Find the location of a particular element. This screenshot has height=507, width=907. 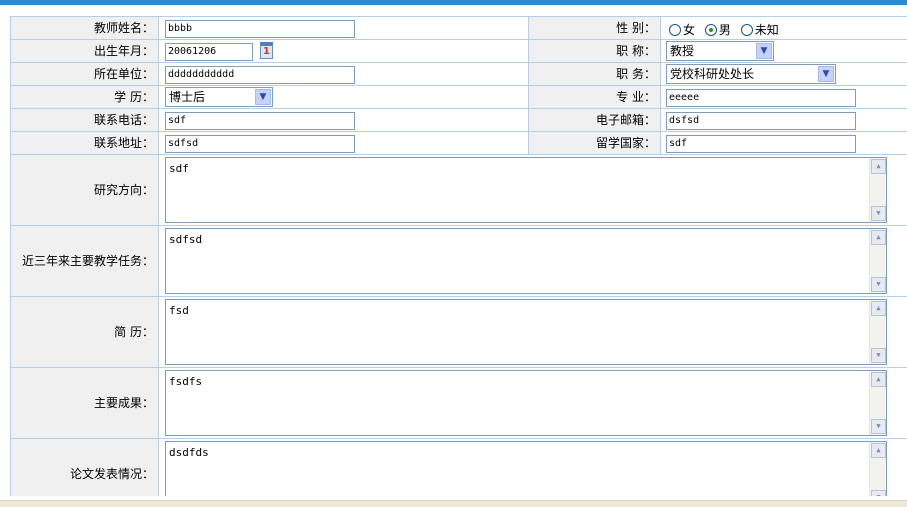

address-value-cell: sdfsd is located at coordinates (343, 143).